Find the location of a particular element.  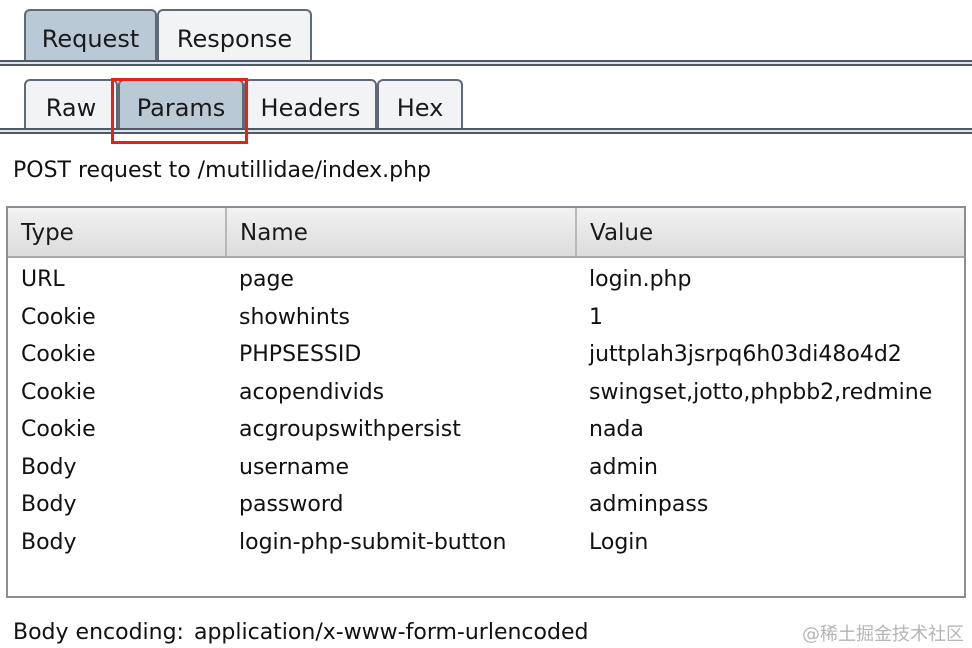

table-row: Body login-php-submit-button Login is located at coordinates (486, 543).